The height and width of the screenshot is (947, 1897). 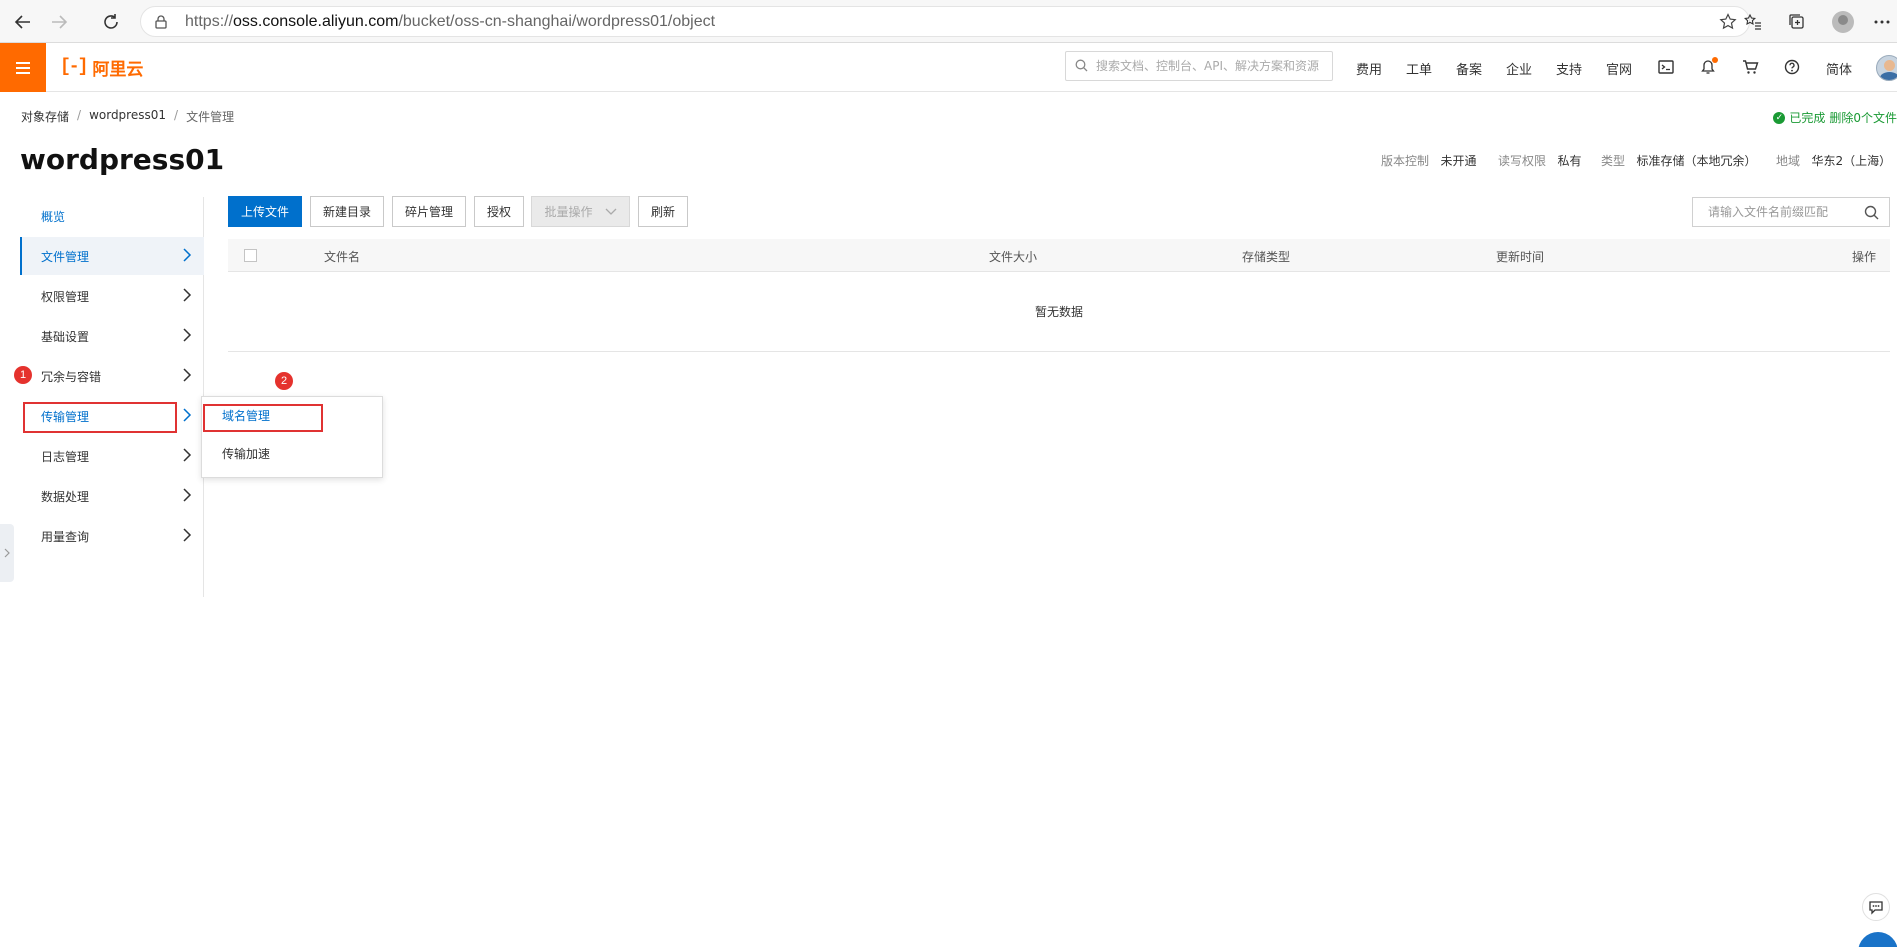 I want to click on refresh-button: 刷新, so click(x=663, y=211).